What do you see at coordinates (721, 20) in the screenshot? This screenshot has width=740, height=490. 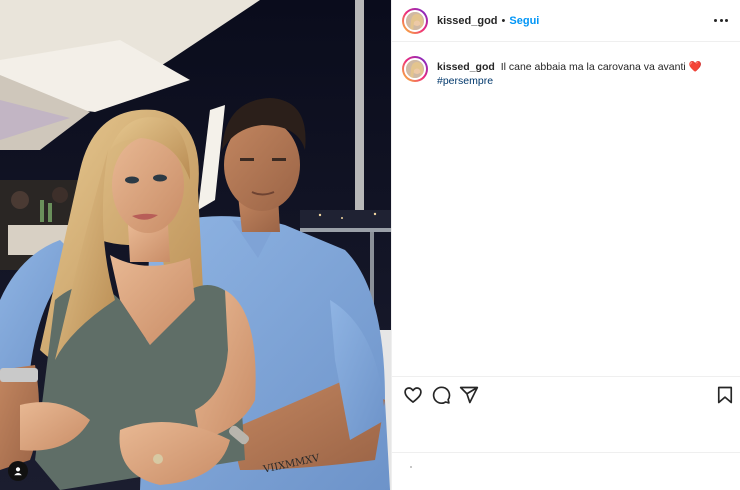 I see `more-options-button` at bounding box center [721, 20].